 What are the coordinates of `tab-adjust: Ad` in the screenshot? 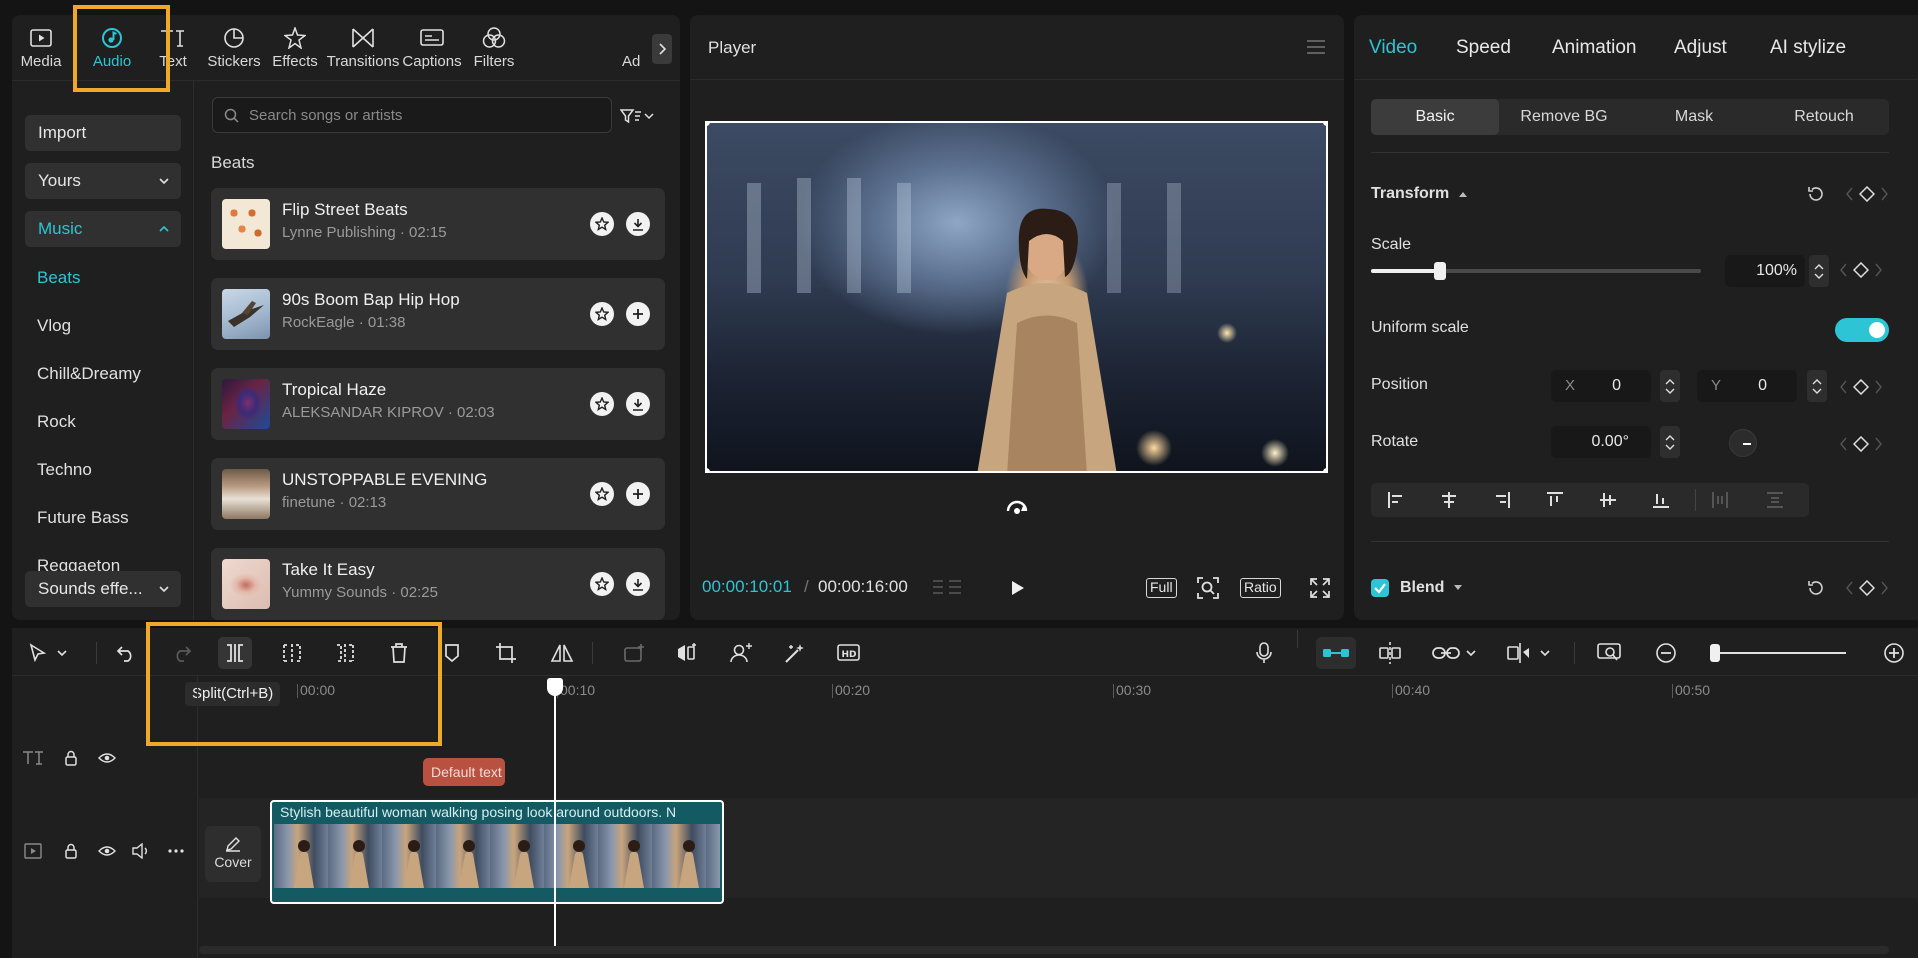 It's located at (635, 50).